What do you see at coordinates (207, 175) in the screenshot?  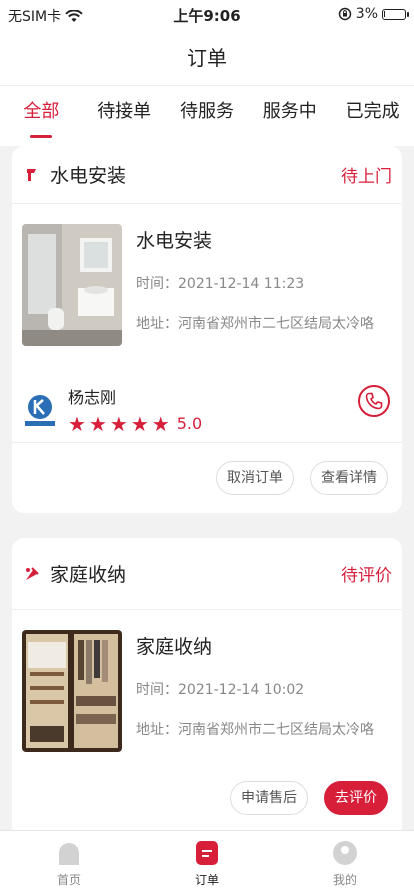 I see `order-card-header: 水电安装 待上门` at bounding box center [207, 175].